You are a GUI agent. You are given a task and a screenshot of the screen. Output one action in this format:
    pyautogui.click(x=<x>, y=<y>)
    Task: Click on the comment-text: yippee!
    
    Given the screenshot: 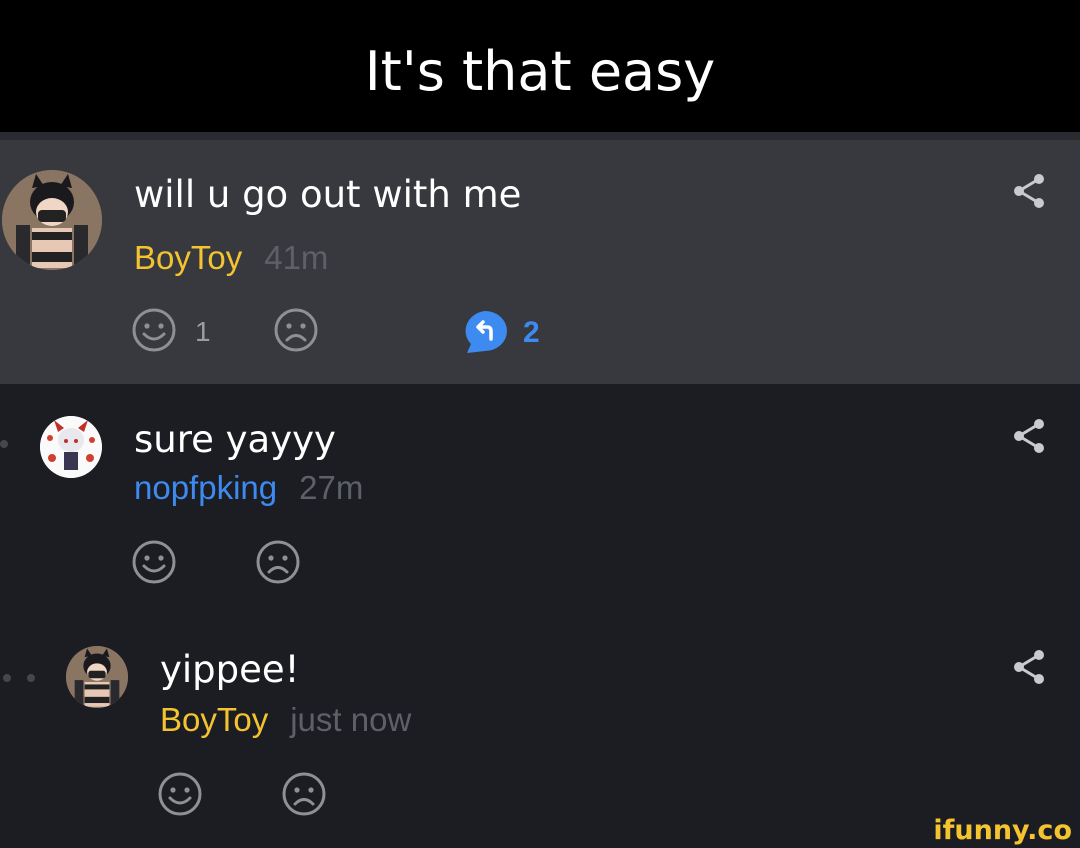 What is the action you would take?
    pyautogui.click(x=230, y=669)
    